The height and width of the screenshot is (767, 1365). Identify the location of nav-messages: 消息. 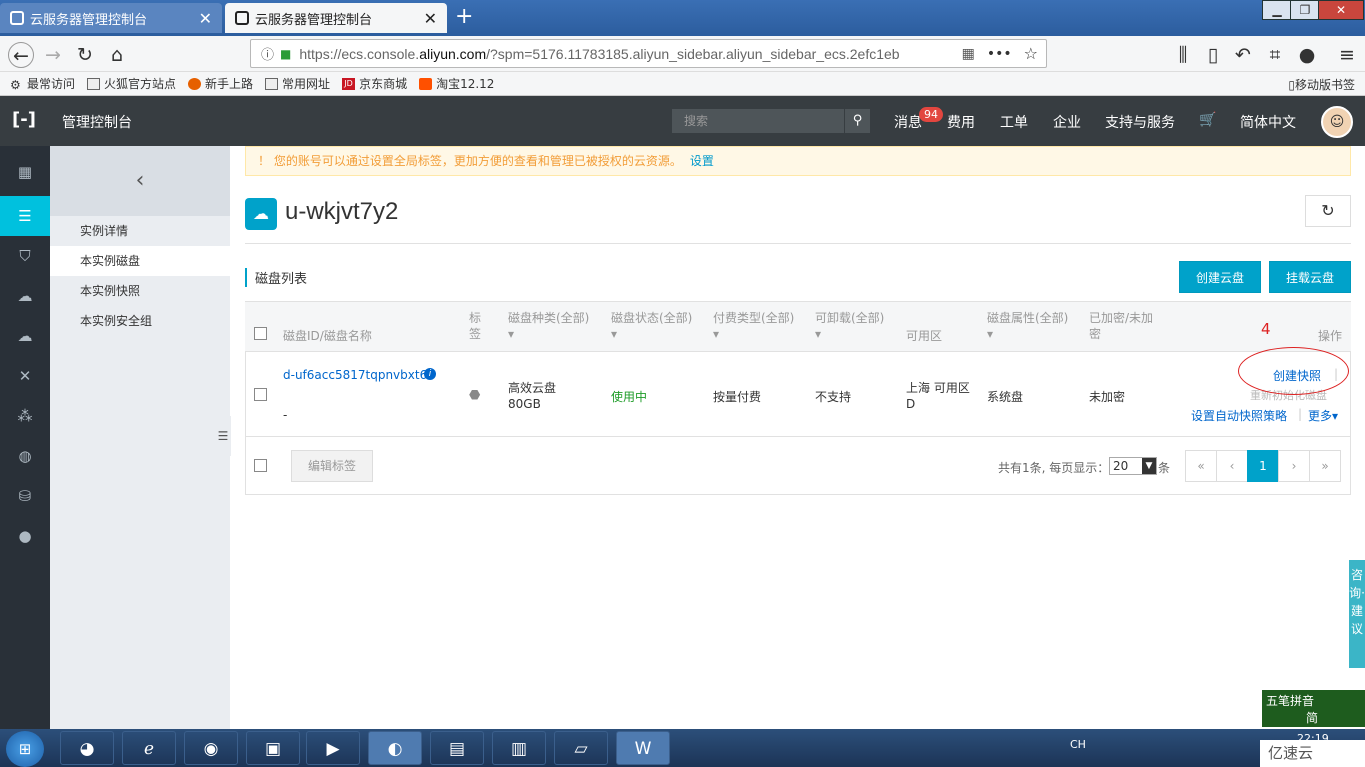
(908, 122).